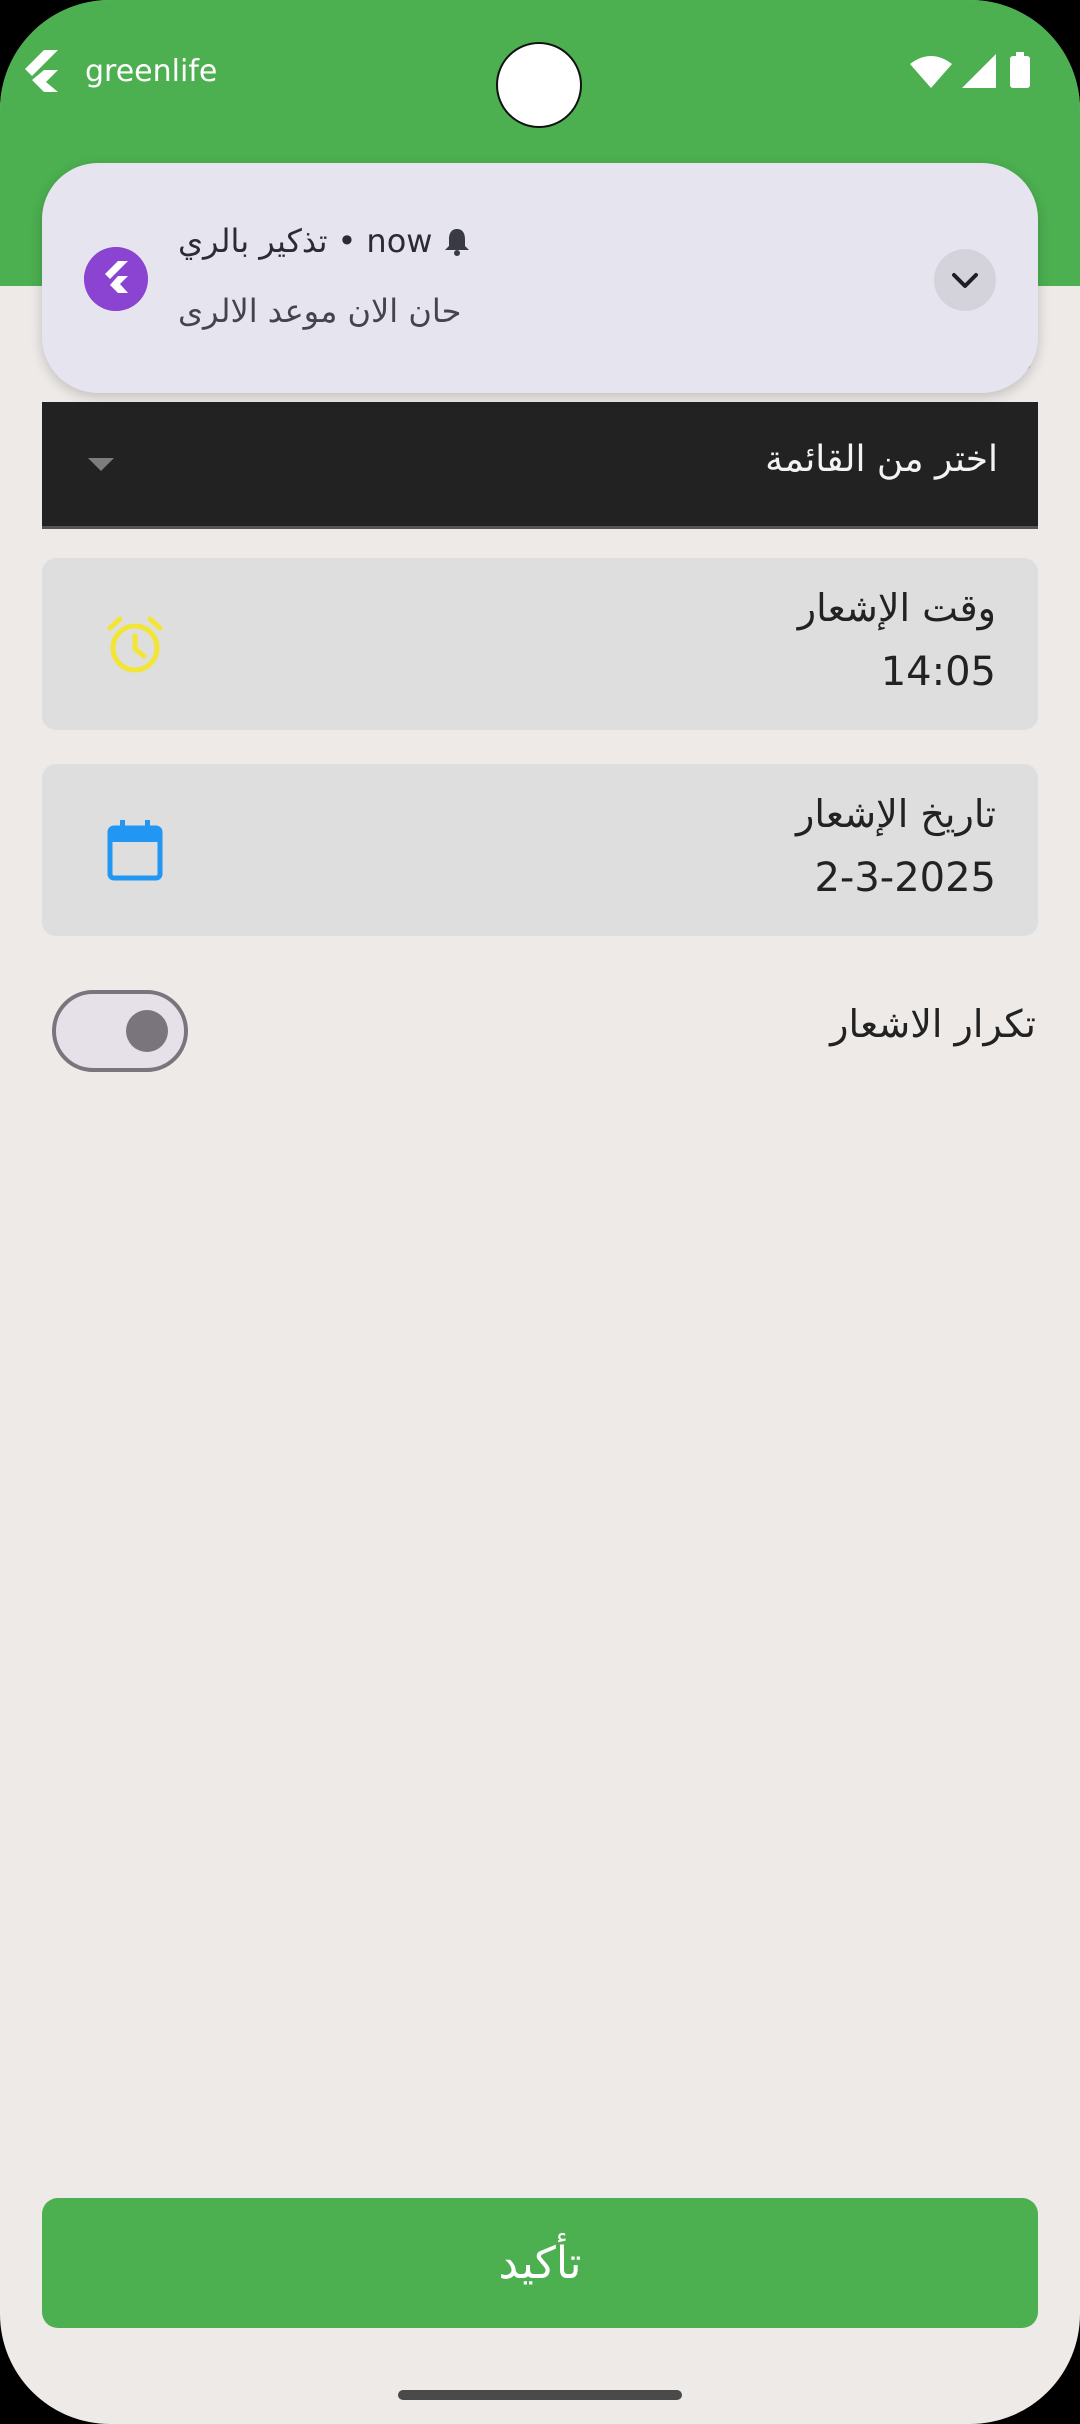 This screenshot has height=2424, width=1080. What do you see at coordinates (457, 242) in the screenshot?
I see `bell-icon` at bounding box center [457, 242].